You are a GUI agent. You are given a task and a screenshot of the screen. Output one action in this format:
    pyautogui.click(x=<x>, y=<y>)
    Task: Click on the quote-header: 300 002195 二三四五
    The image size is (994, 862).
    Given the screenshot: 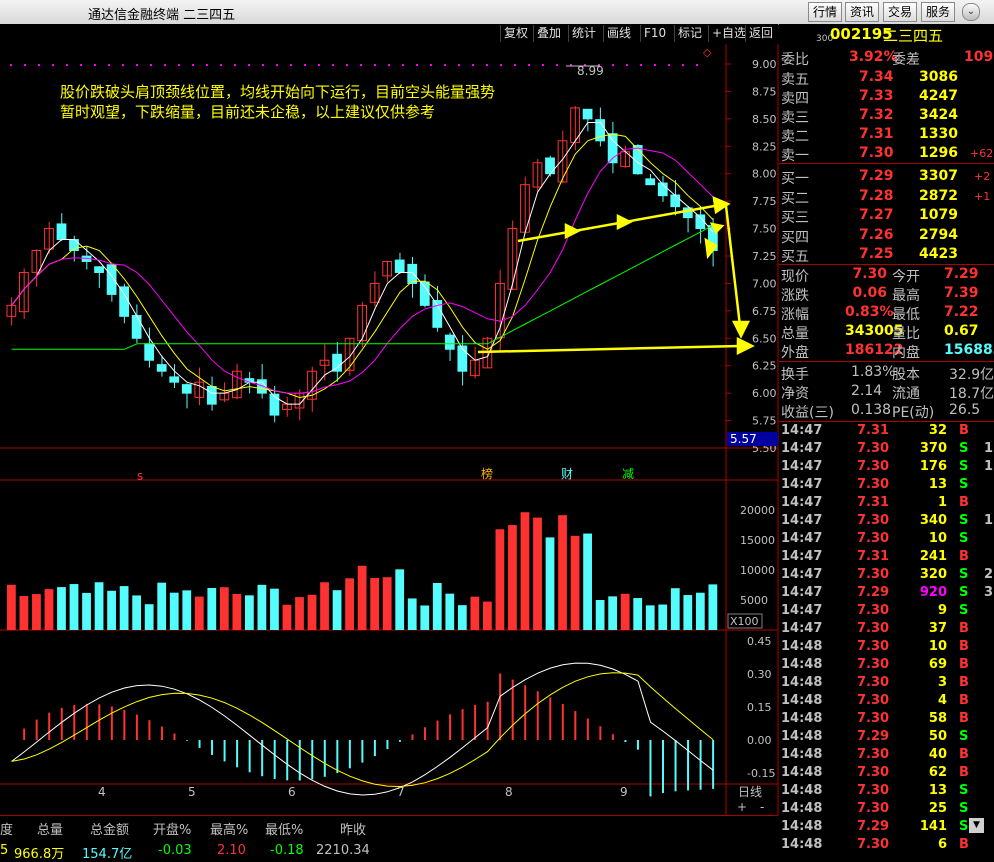 What is the action you would take?
    pyautogui.click(x=886, y=35)
    